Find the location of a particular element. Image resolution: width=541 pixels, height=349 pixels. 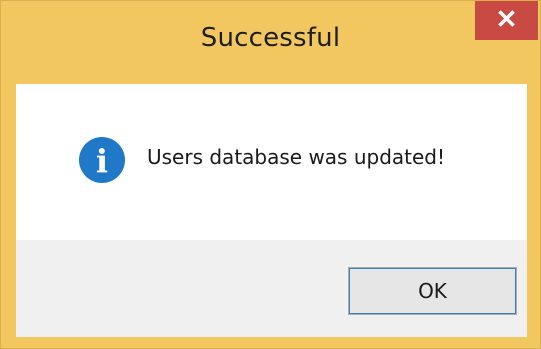

dialog-message: Users database was updated! is located at coordinates (296, 157).